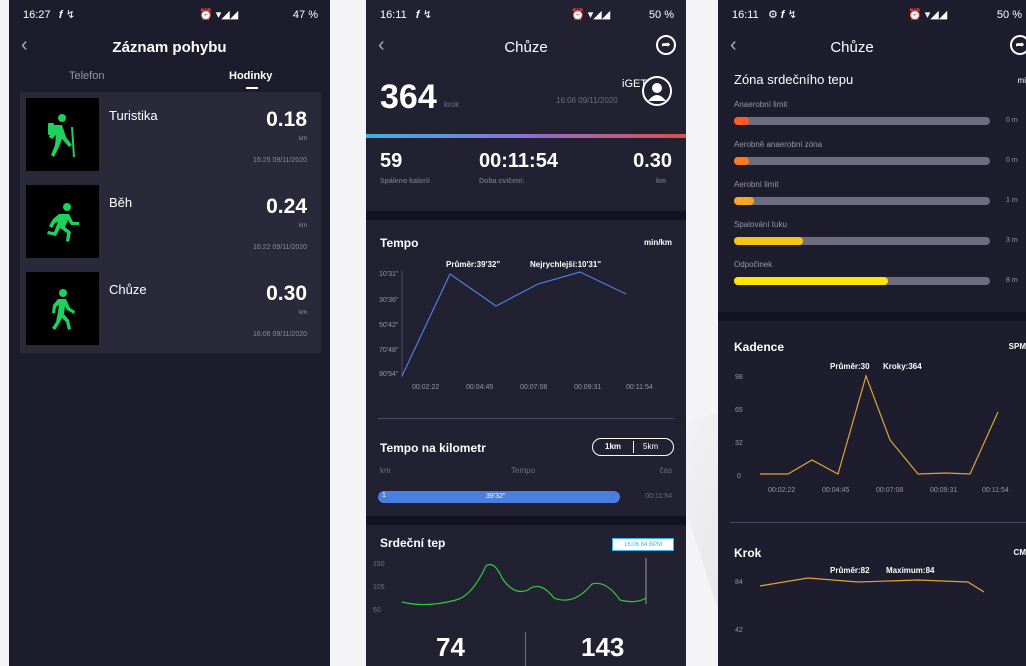 This screenshot has height=666, width=1026. I want to click on cadence-line, so click(879, 424).